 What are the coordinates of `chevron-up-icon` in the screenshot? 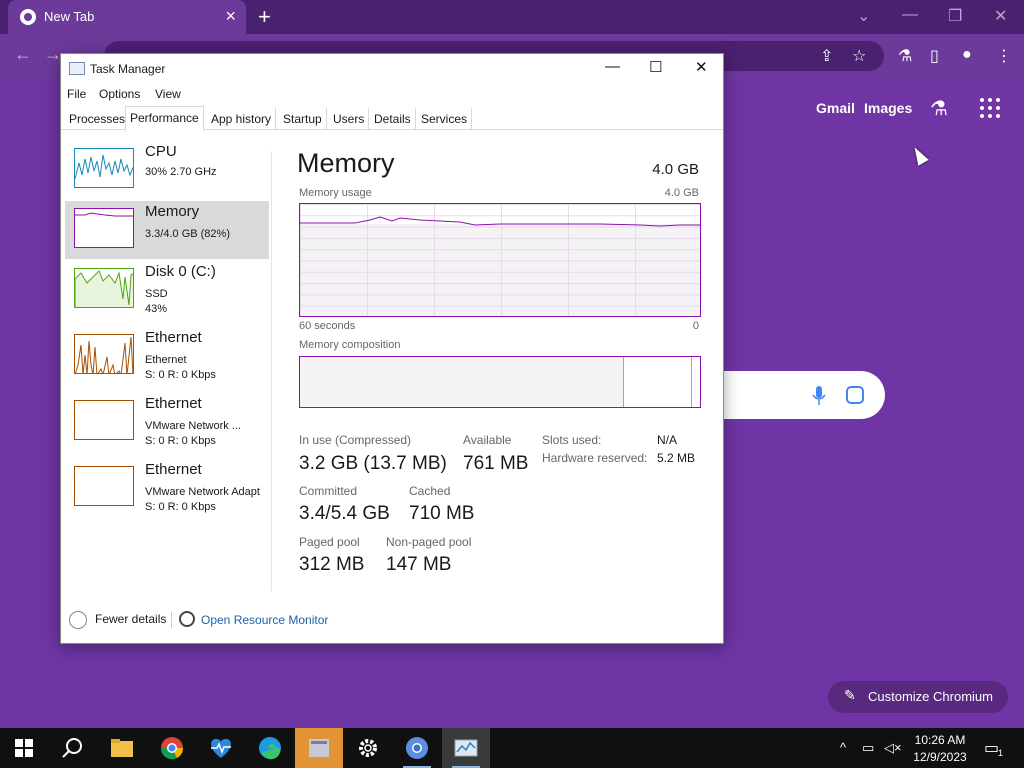 It's located at (78, 620).